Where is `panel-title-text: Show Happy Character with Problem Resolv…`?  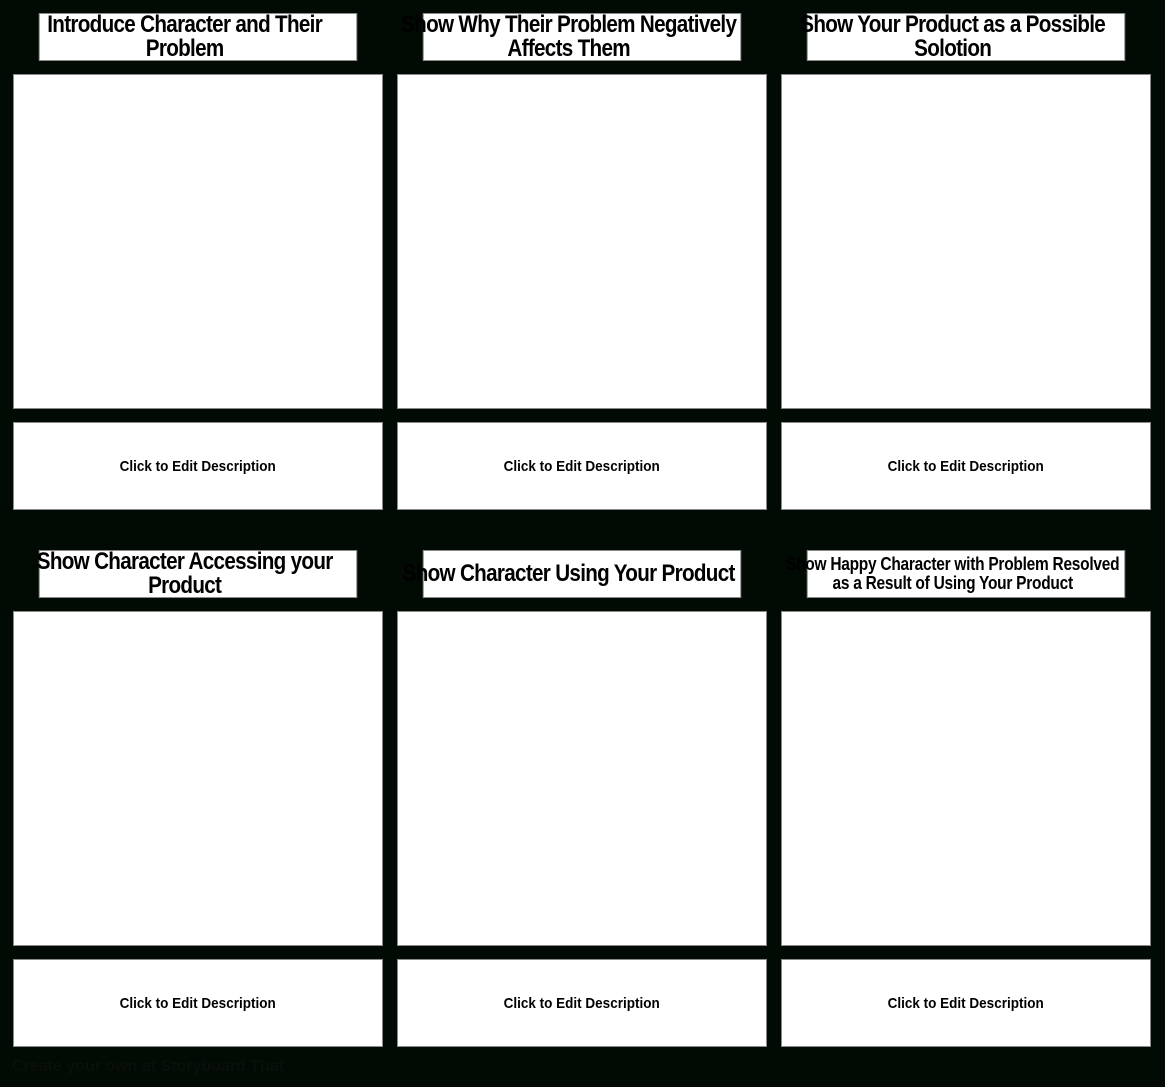
panel-title-text: Show Happy Character with Problem Resolv… is located at coordinates (953, 573).